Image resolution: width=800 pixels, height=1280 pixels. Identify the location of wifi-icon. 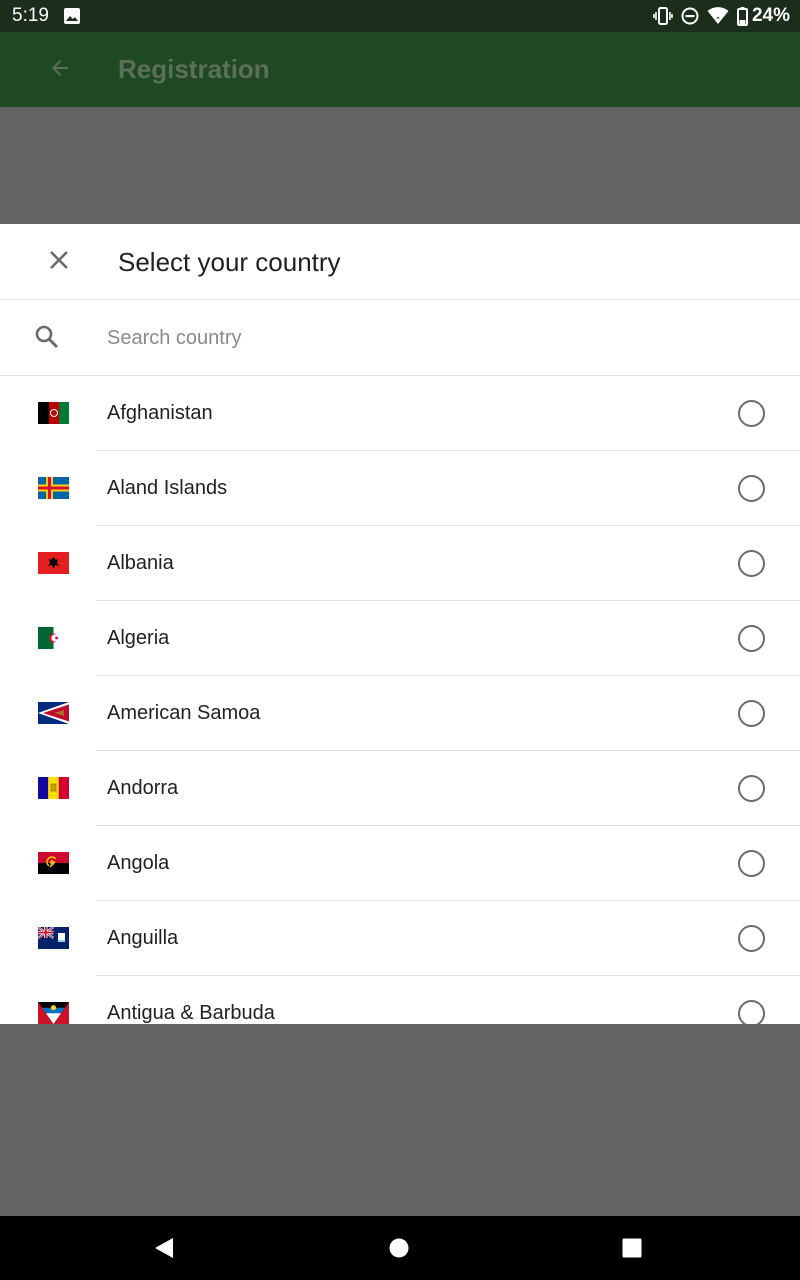
(714, 16).